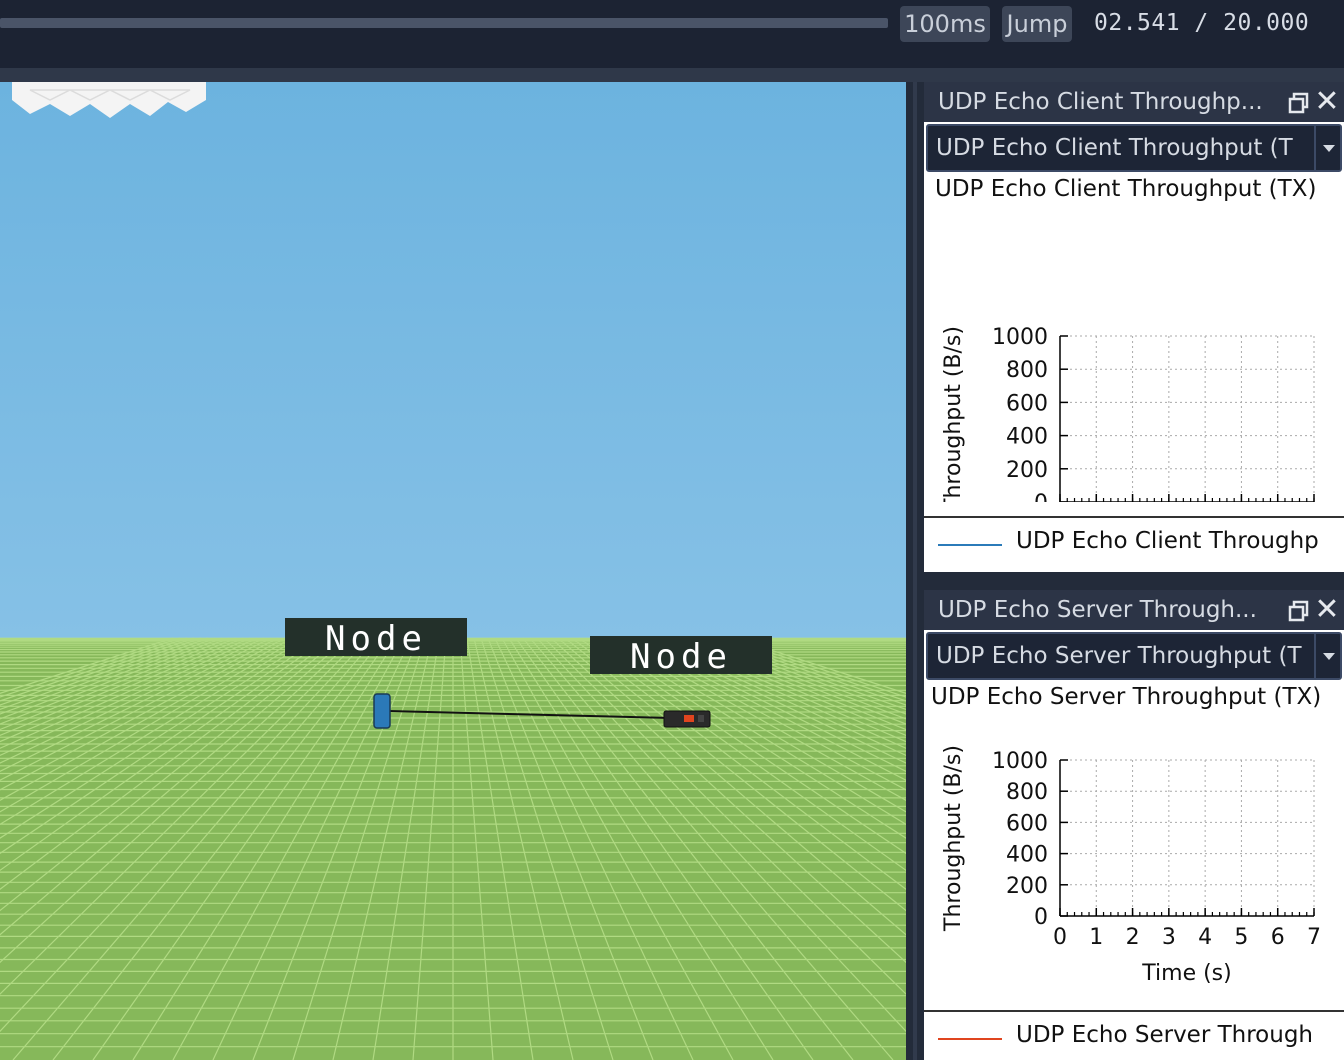 The height and width of the screenshot is (1060, 1344). What do you see at coordinates (382, 711) in the screenshot?
I see `node-phone-icon` at bounding box center [382, 711].